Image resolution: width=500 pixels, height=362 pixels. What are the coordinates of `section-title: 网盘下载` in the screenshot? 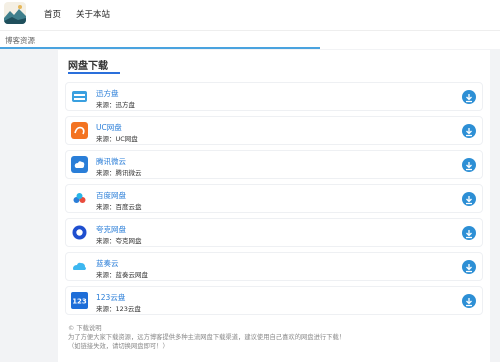 It's located at (88, 66).